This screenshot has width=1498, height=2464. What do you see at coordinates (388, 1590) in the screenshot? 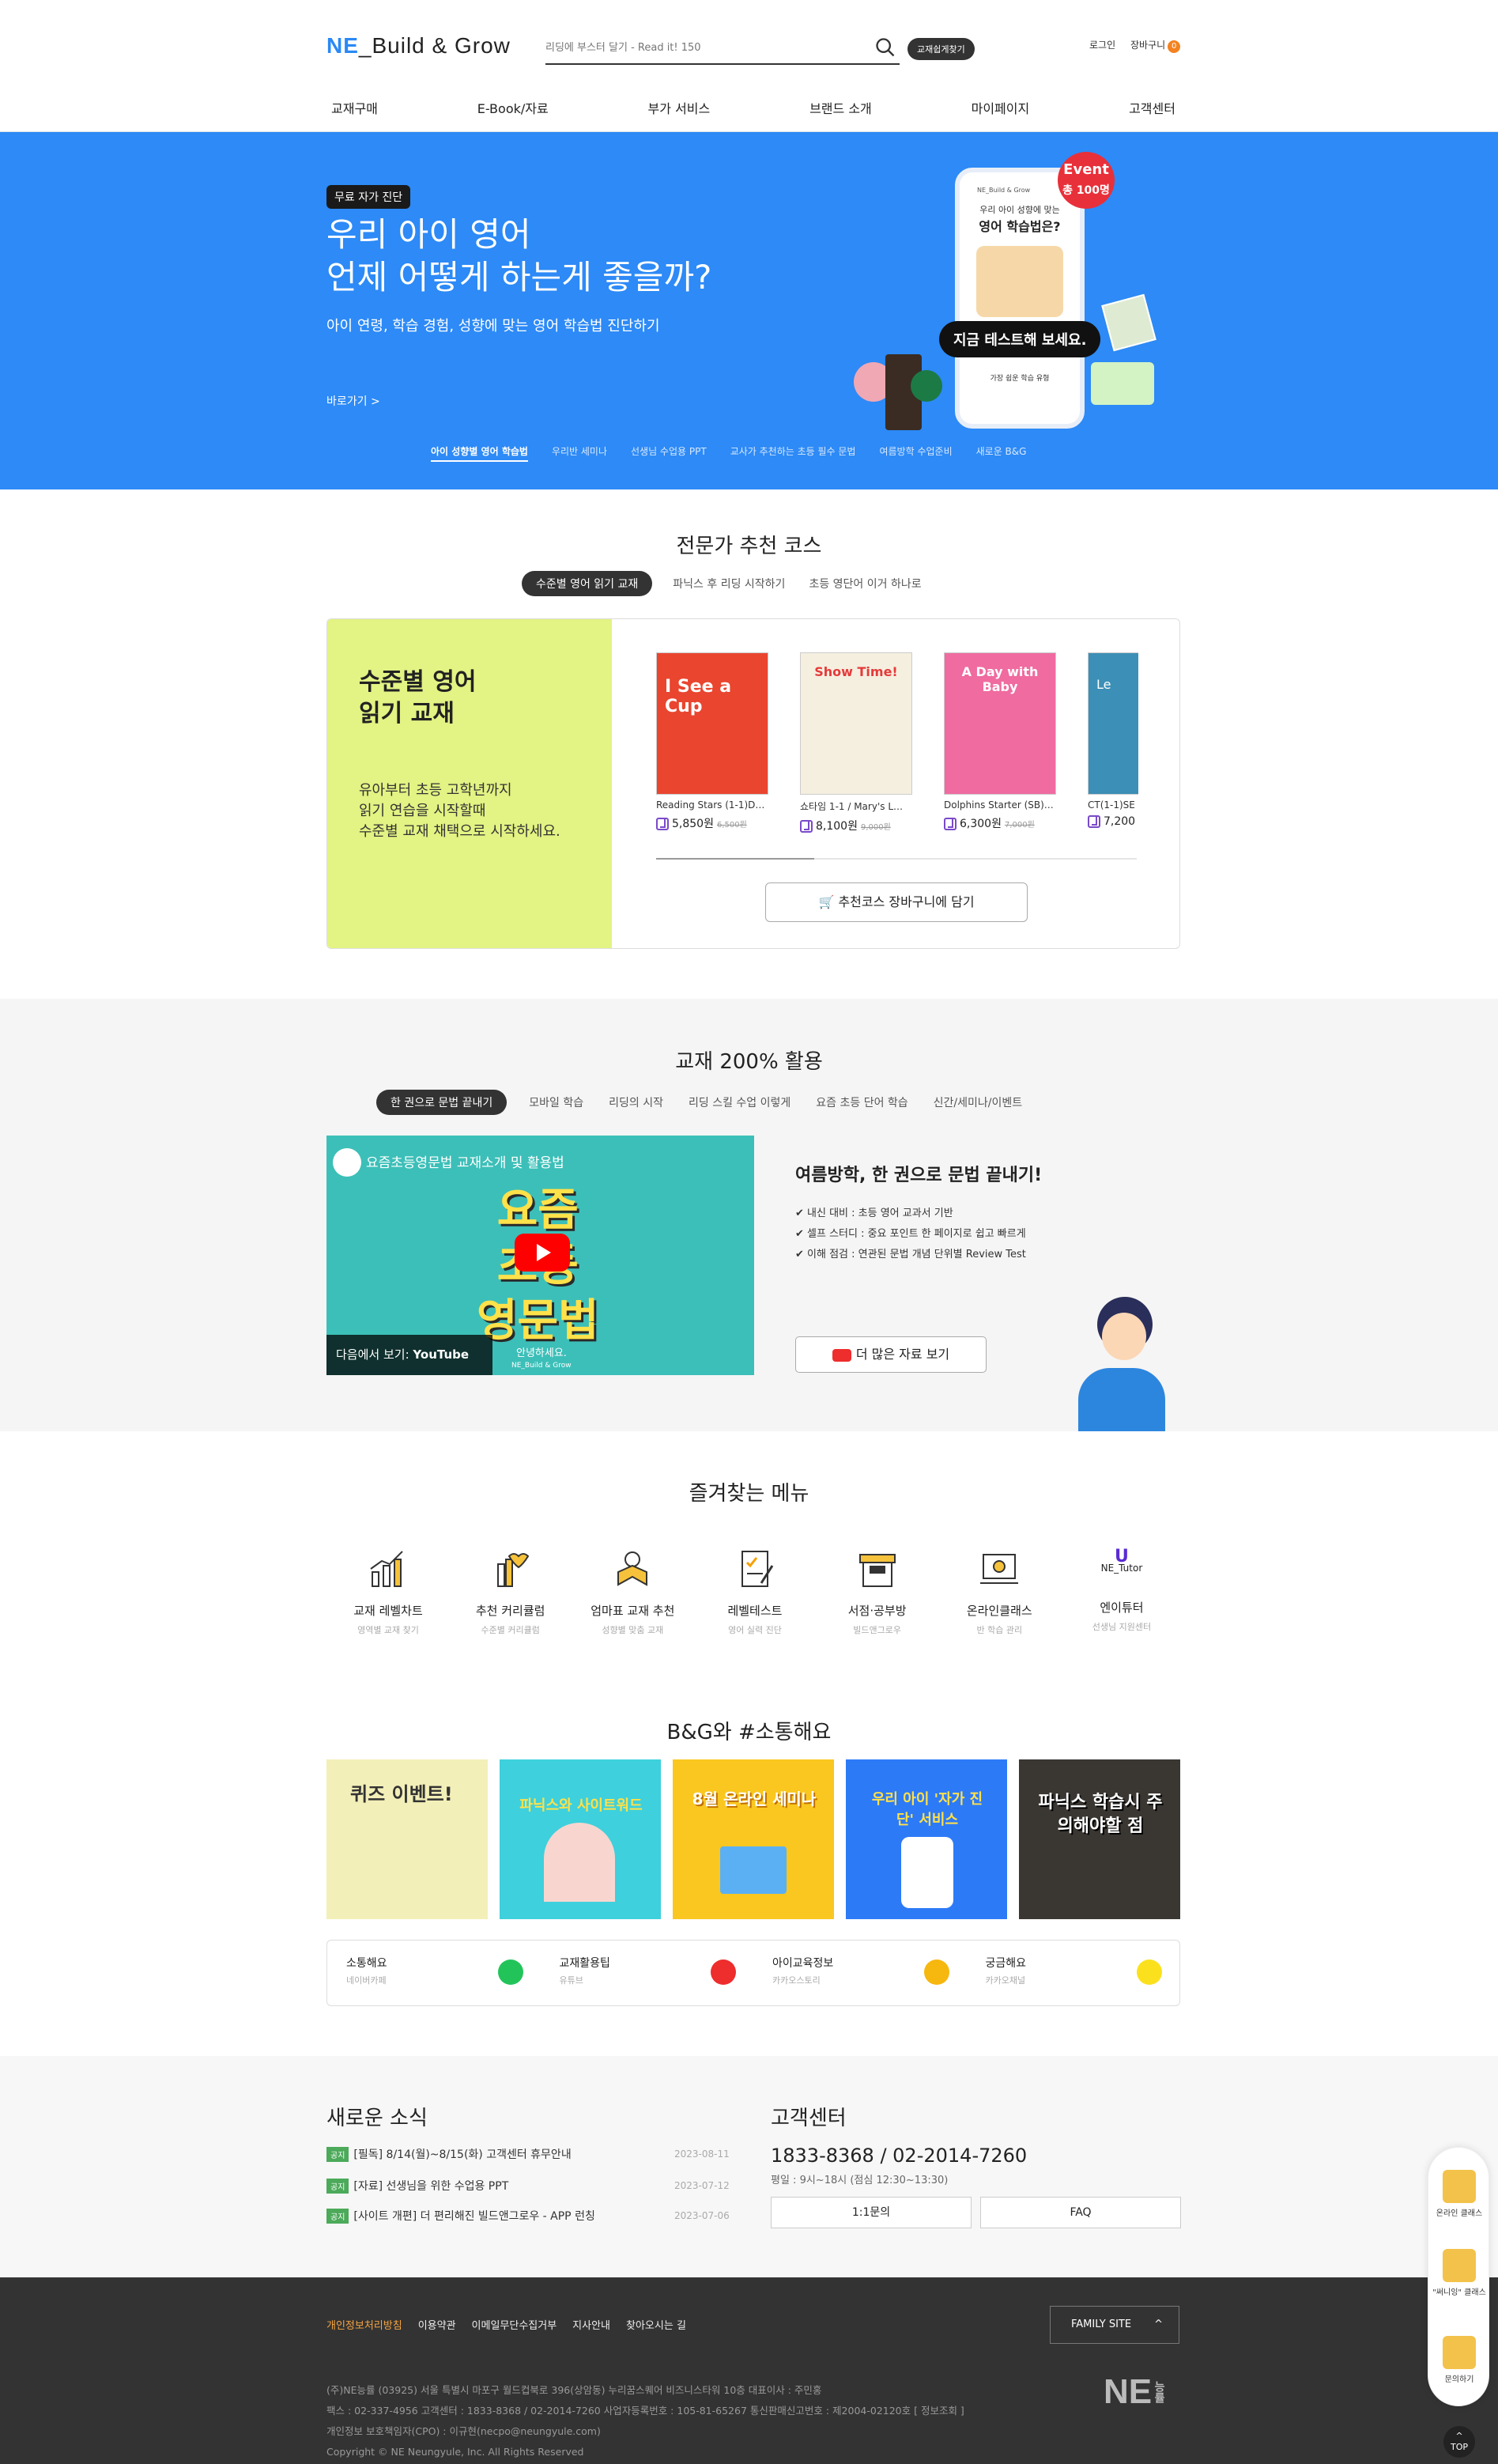
I see `fav-level-chart: 교재 레벨차트 영역별 교재 찾기` at bounding box center [388, 1590].